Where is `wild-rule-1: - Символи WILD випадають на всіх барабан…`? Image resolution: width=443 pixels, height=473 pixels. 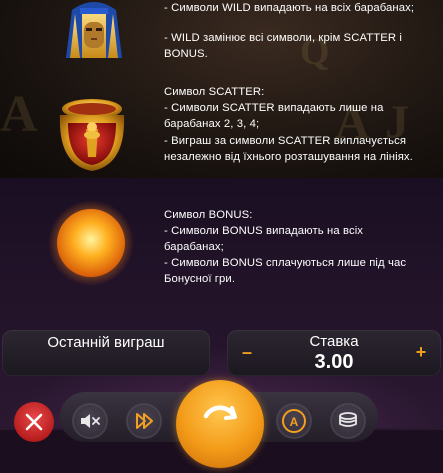 wild-rule-1: - Символи WILD випадають на всіх барабан… is located at coordinates (289, 8).